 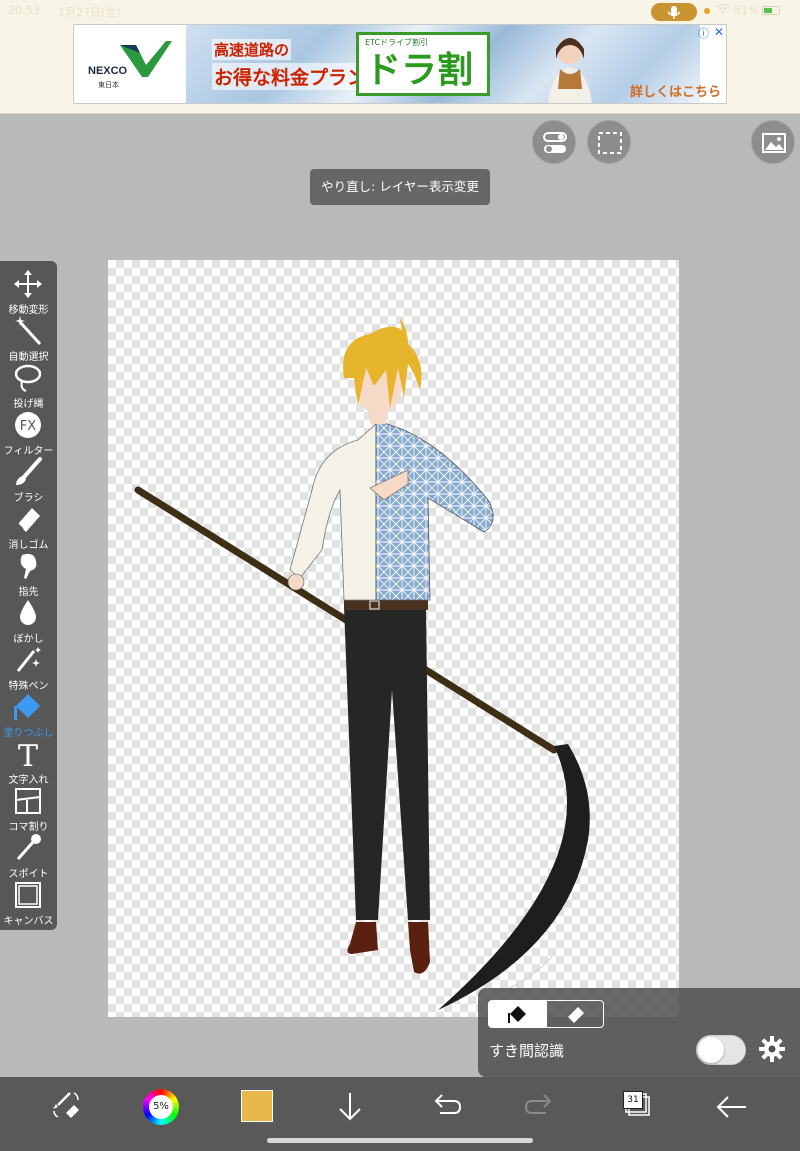 What do you see at coordinates (29, 471) in the screenshot?
I see `brush-icon` at bounding box center [29, 471].